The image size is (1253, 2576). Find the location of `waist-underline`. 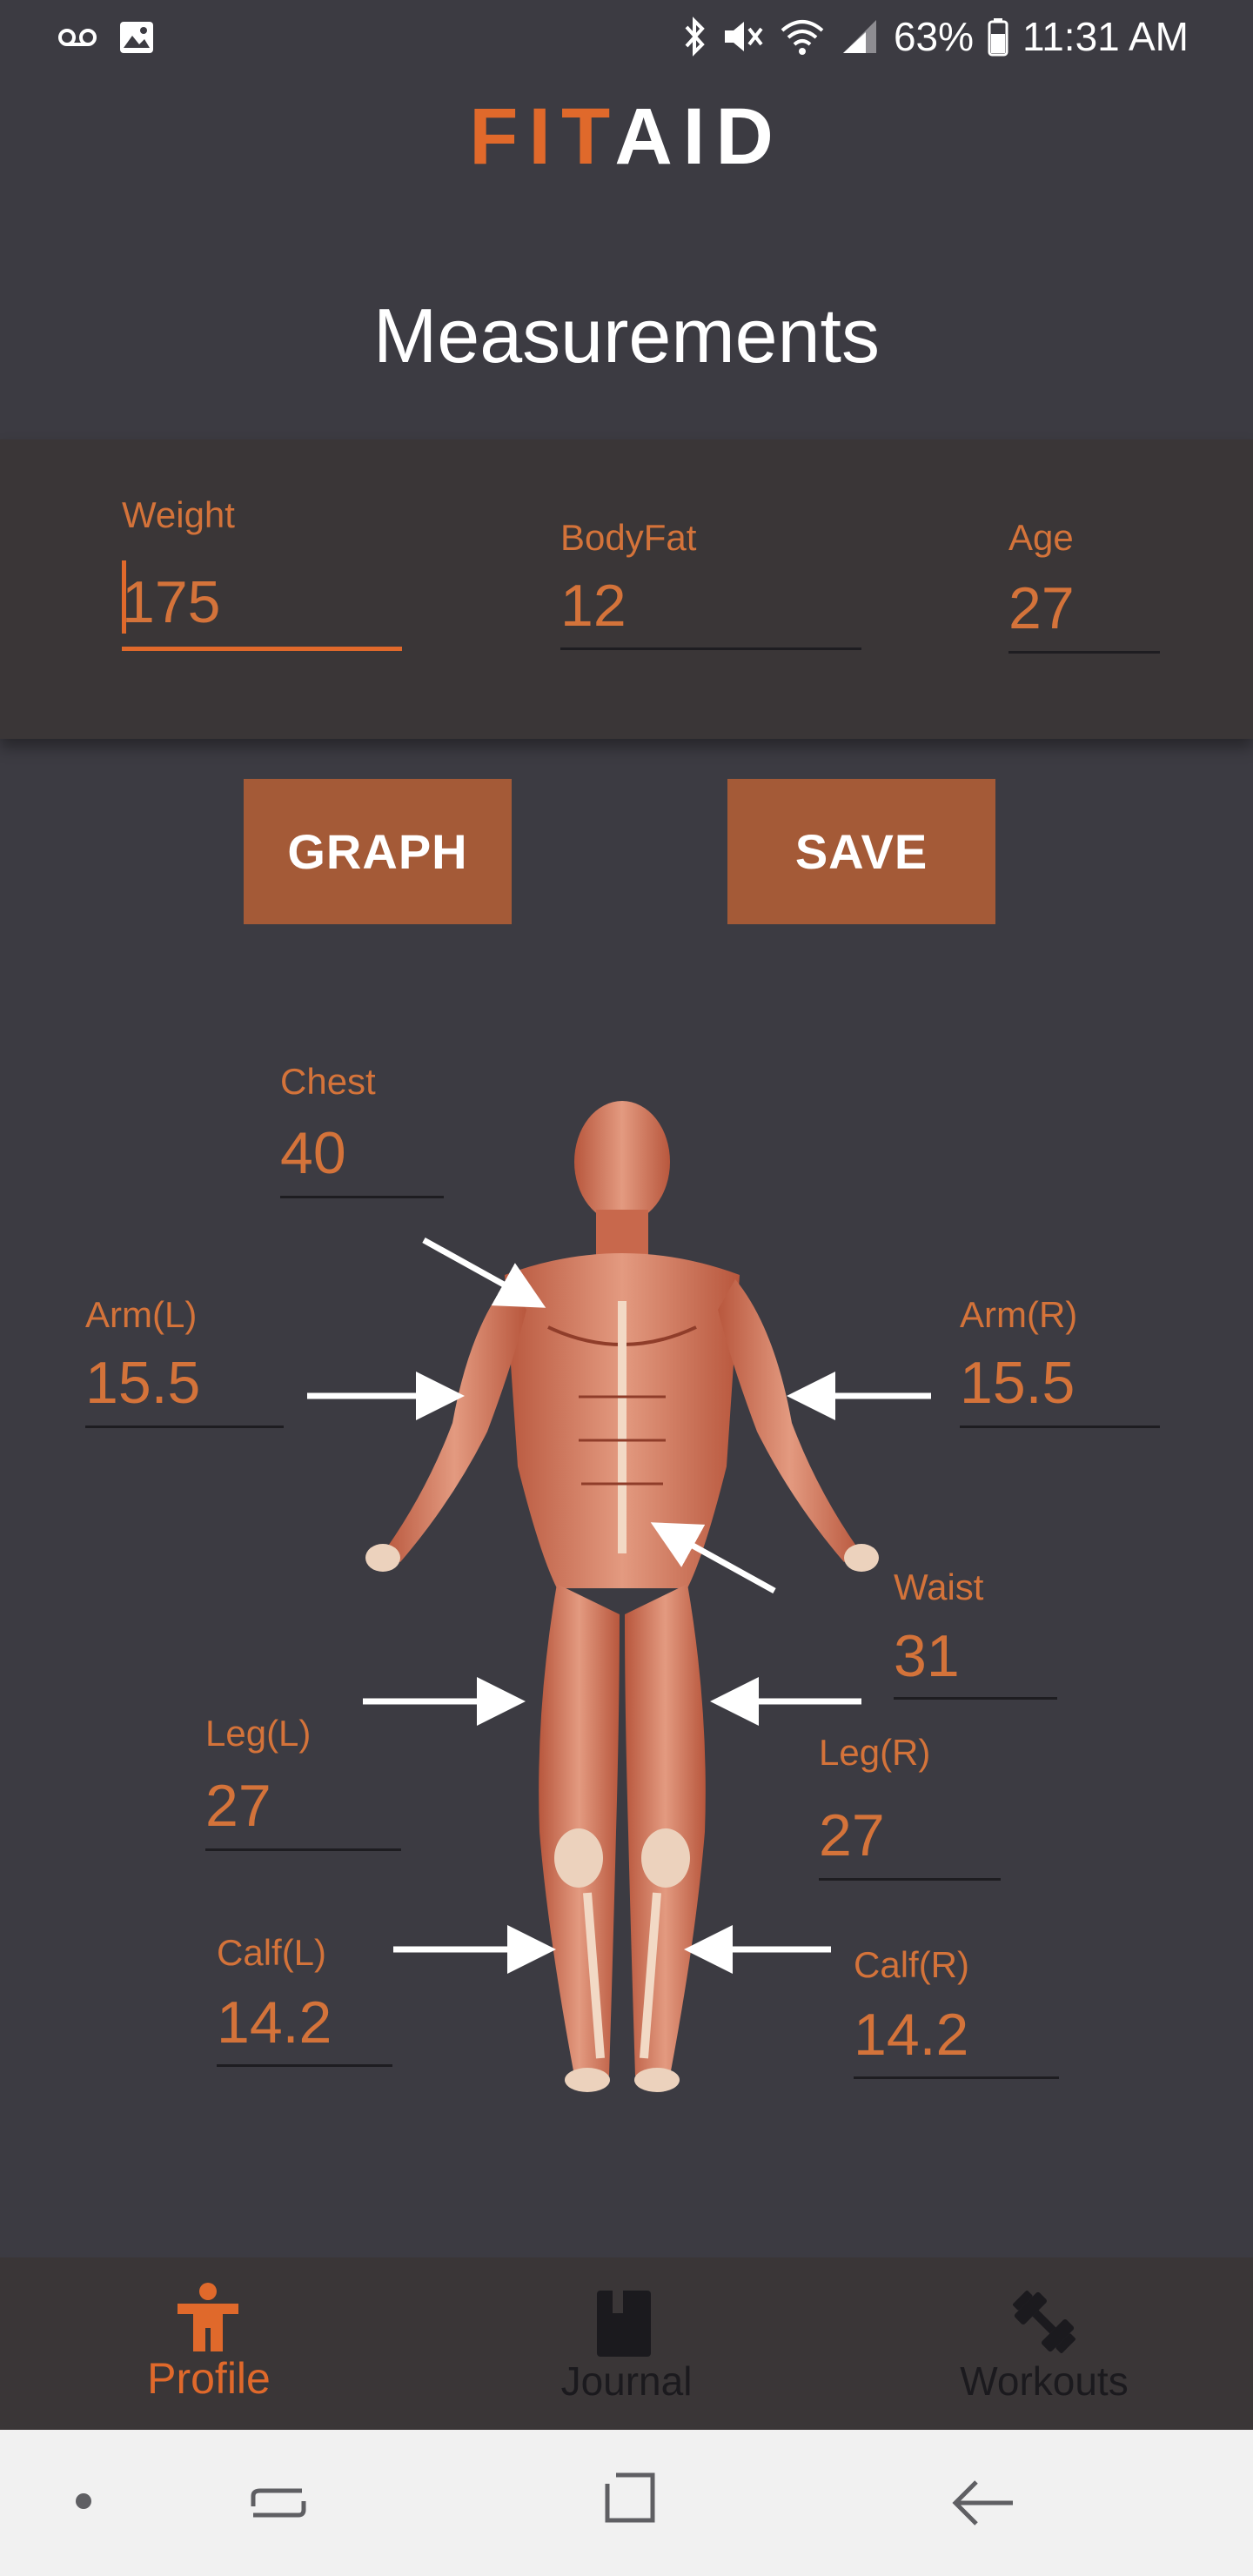

waist-underline is located at coordinates (976, 1698).